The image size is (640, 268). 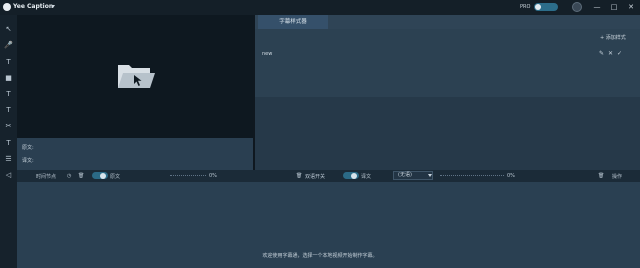 What do you see at coordinates (299, 176) in the screenshot?
I see `bilingual-trash-icon: 🗑` at bounding box center [299, 176].